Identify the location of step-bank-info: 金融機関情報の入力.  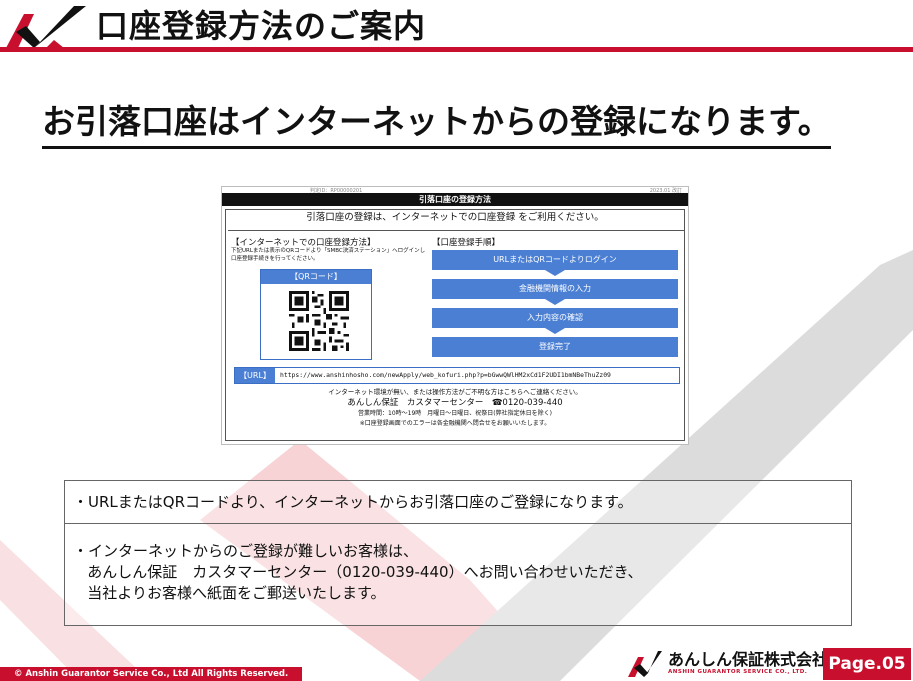
(555, 292).